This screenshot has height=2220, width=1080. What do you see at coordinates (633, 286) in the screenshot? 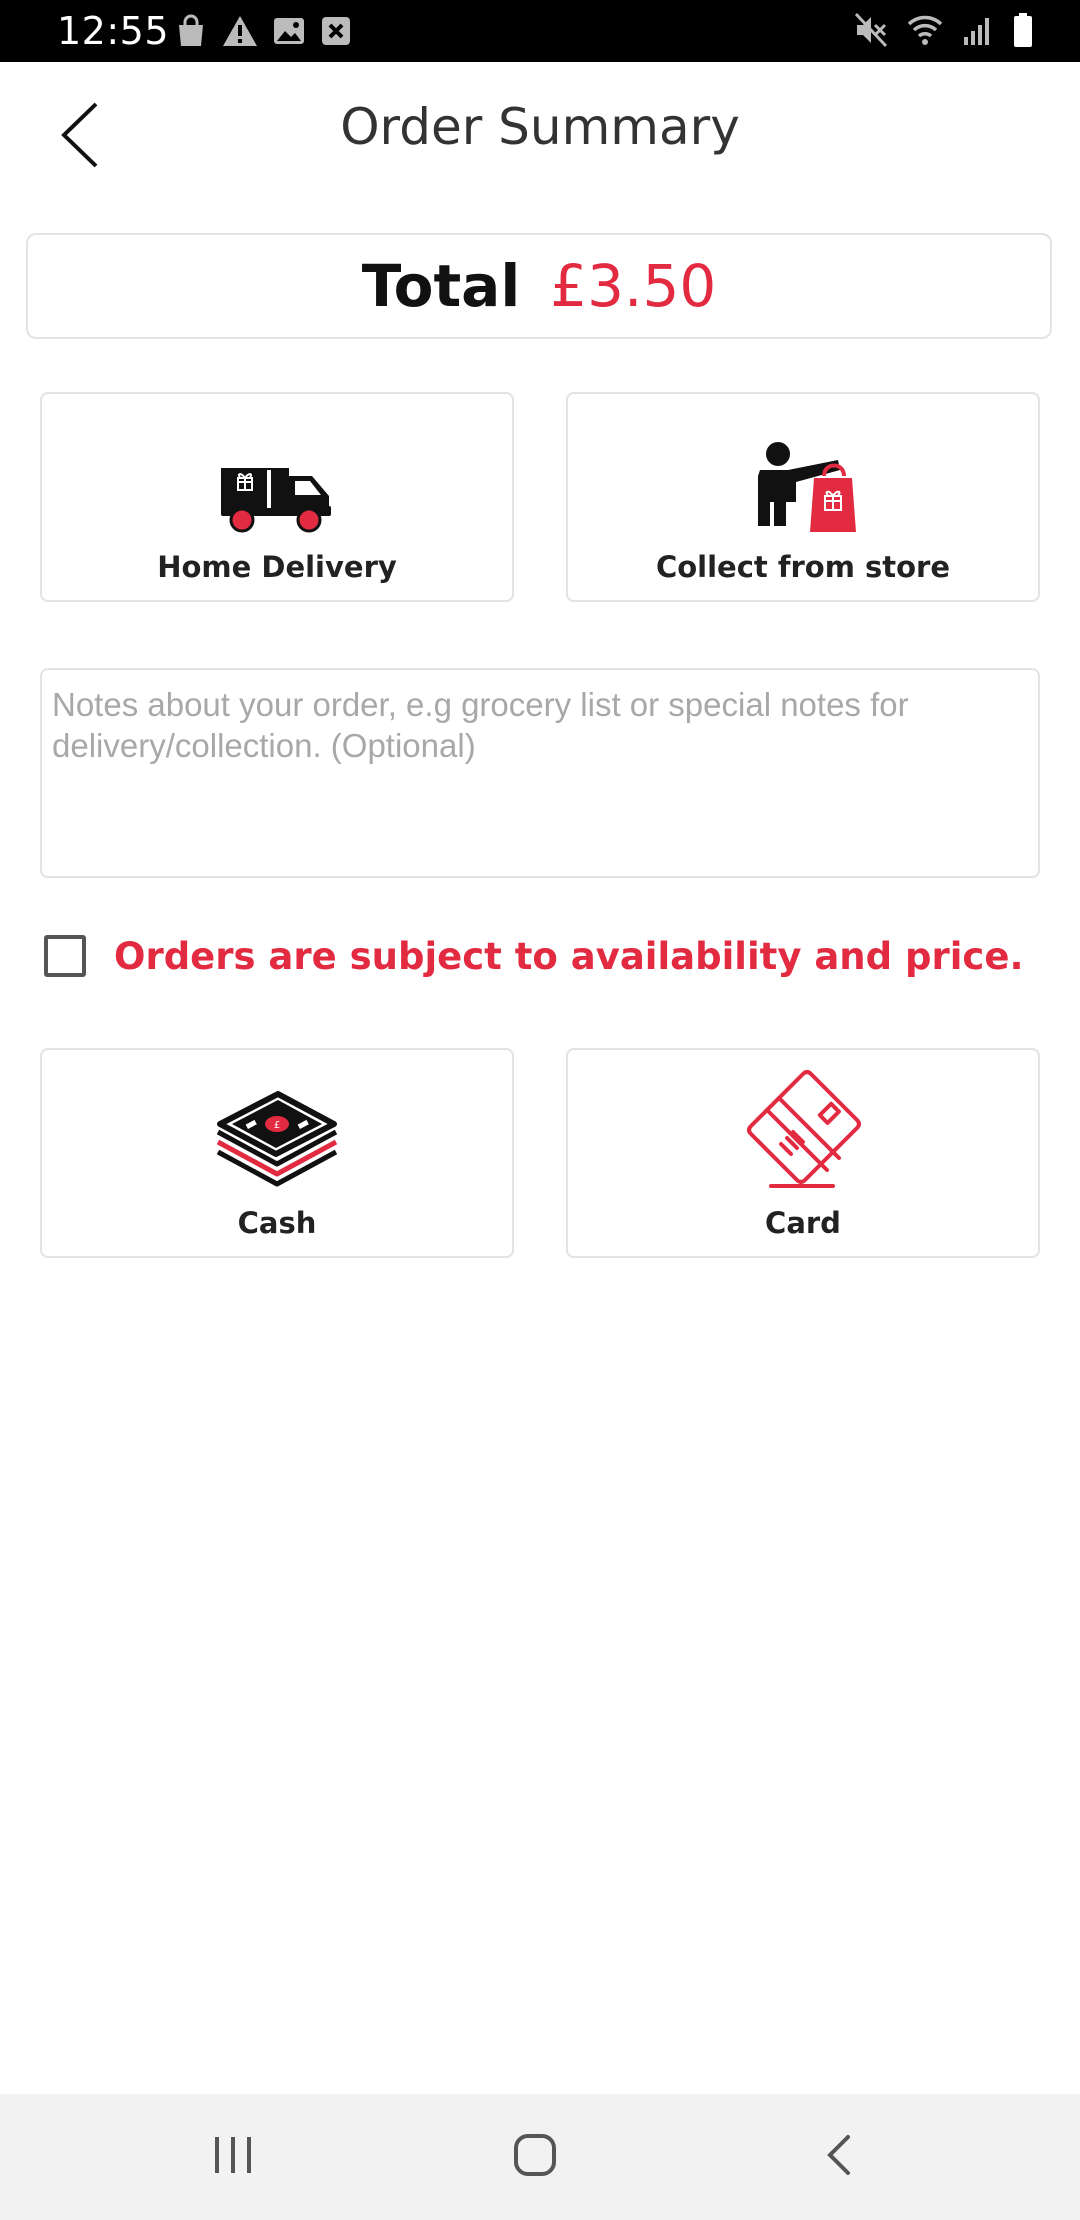
I see `total-amount: £3.50` at bounding box center [633, 286].